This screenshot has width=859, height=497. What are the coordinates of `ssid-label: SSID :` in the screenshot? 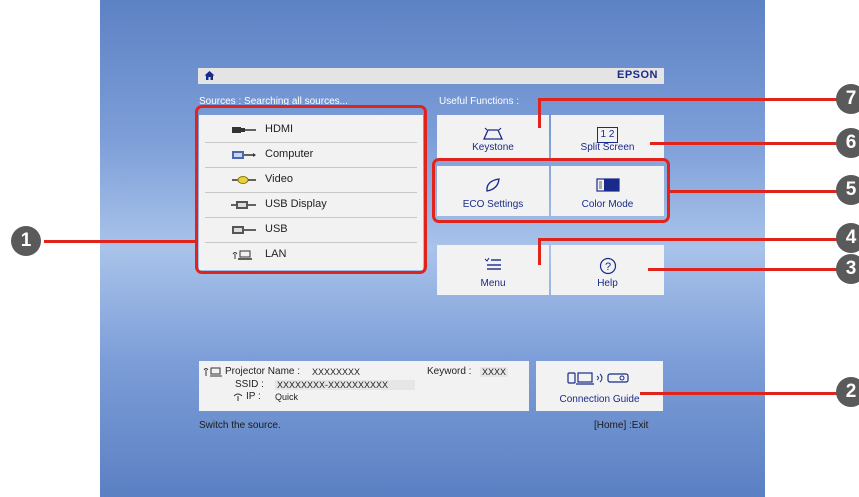 It's located at (249, 384).